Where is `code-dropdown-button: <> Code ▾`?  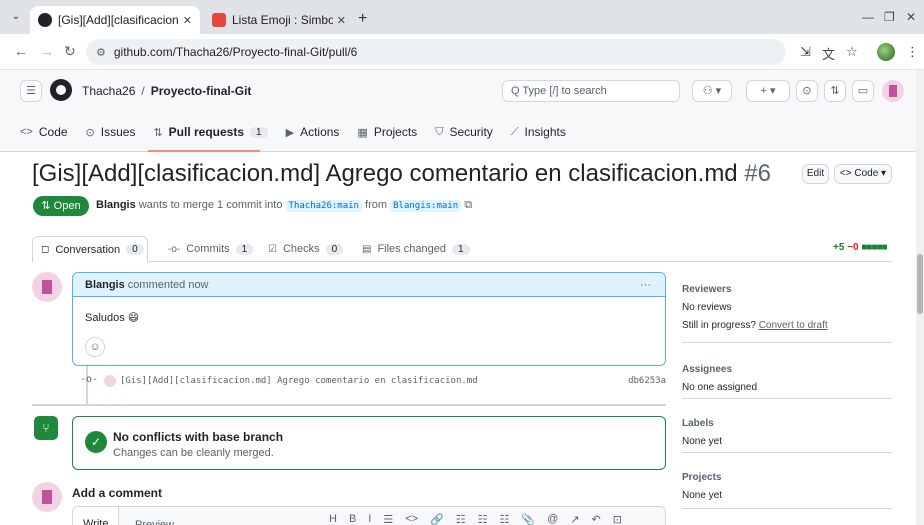 code-dropdown-button: <> Code ▾ is located at coordinates (863, 174).